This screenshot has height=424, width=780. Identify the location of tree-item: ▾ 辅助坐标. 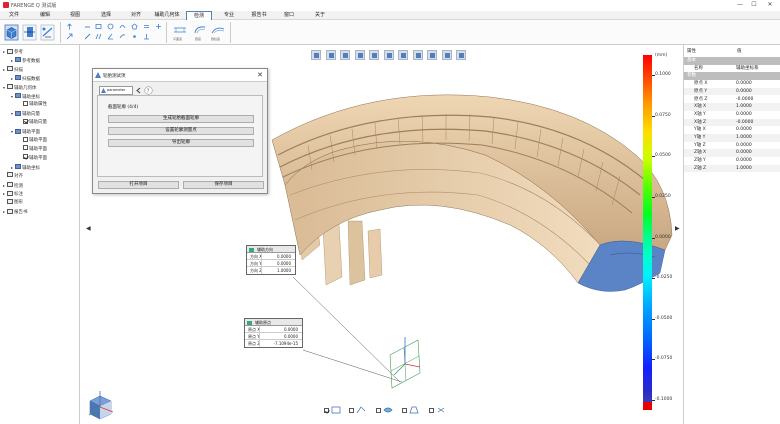
(25, 97).